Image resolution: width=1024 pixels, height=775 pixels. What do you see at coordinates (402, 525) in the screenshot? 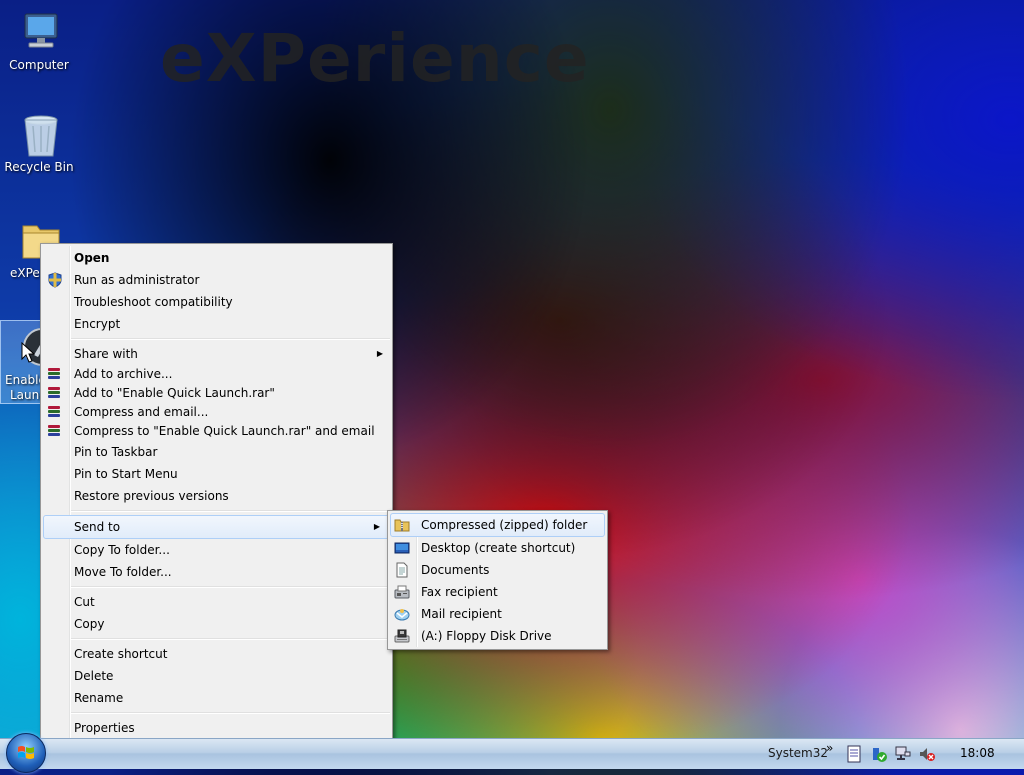
I see `zip-folder-icon` at bounding box center [402, 525].